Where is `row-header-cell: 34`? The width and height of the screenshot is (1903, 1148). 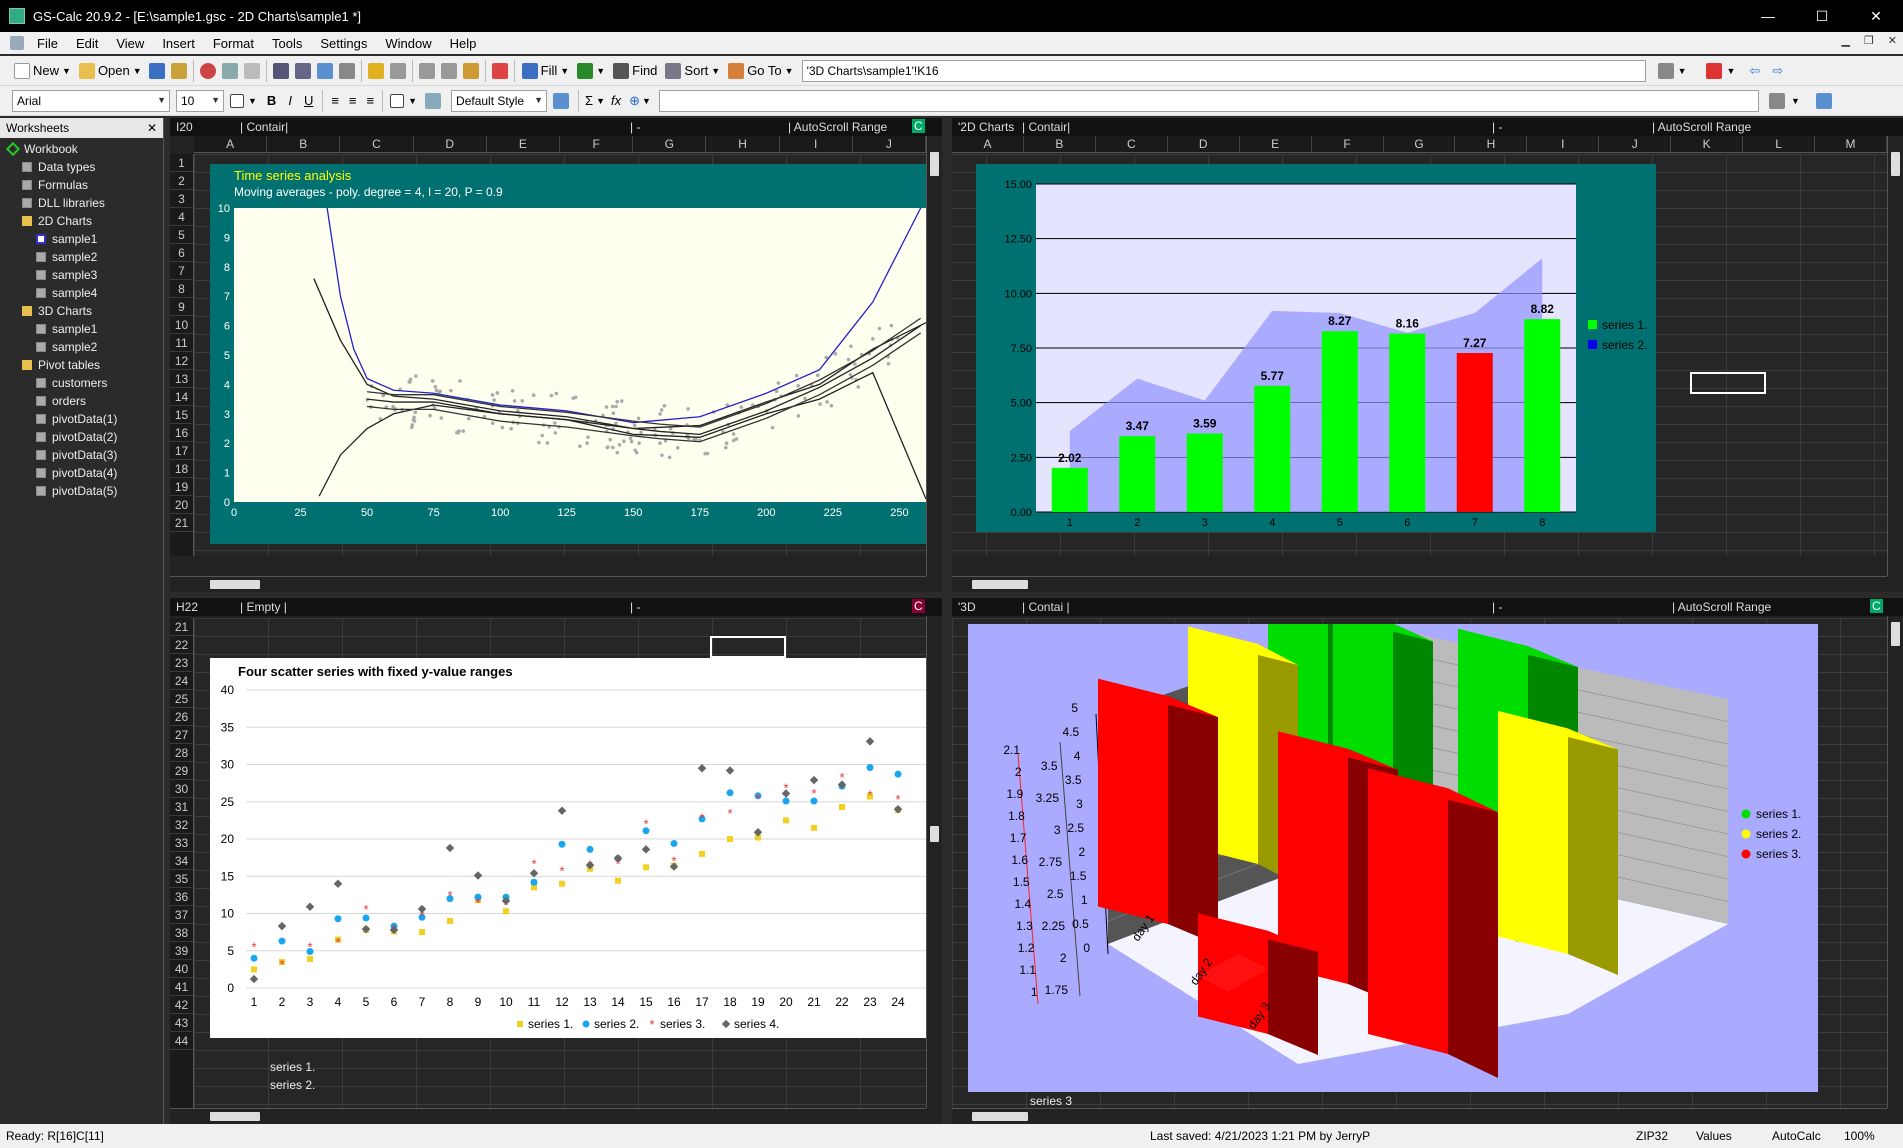 row-header-cell: 34 is located at coordinates (181, 861).